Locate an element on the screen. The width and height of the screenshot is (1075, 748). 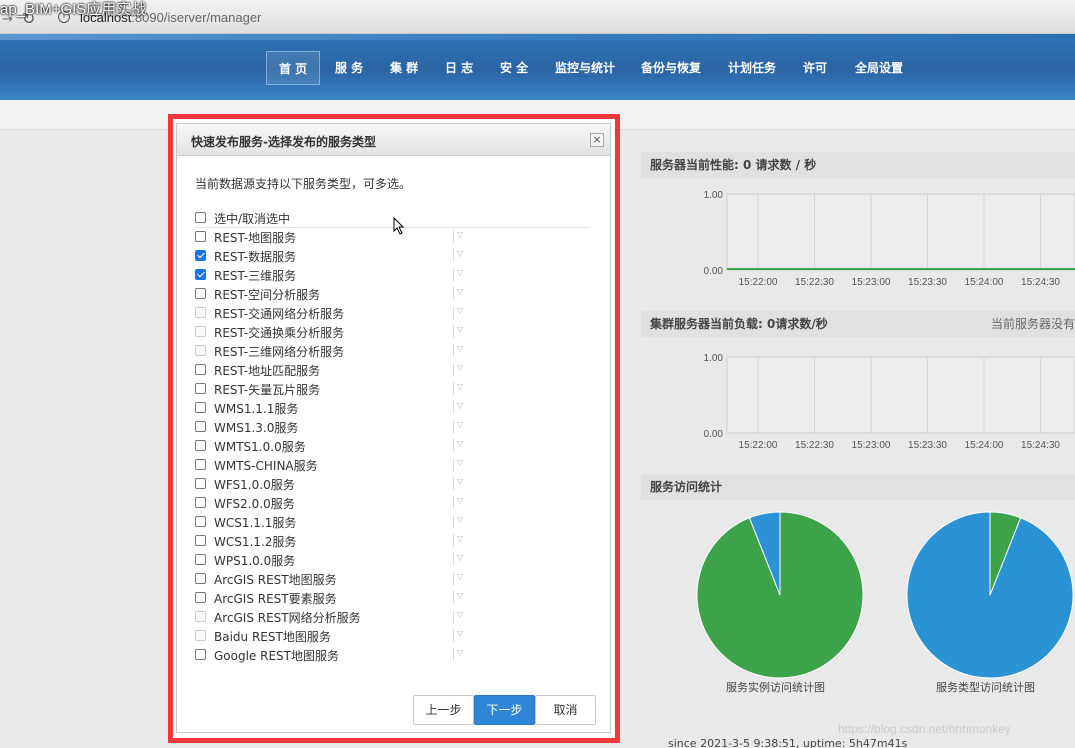
option-label: REST-空间分析服务 is located at coordinates (267, 295).